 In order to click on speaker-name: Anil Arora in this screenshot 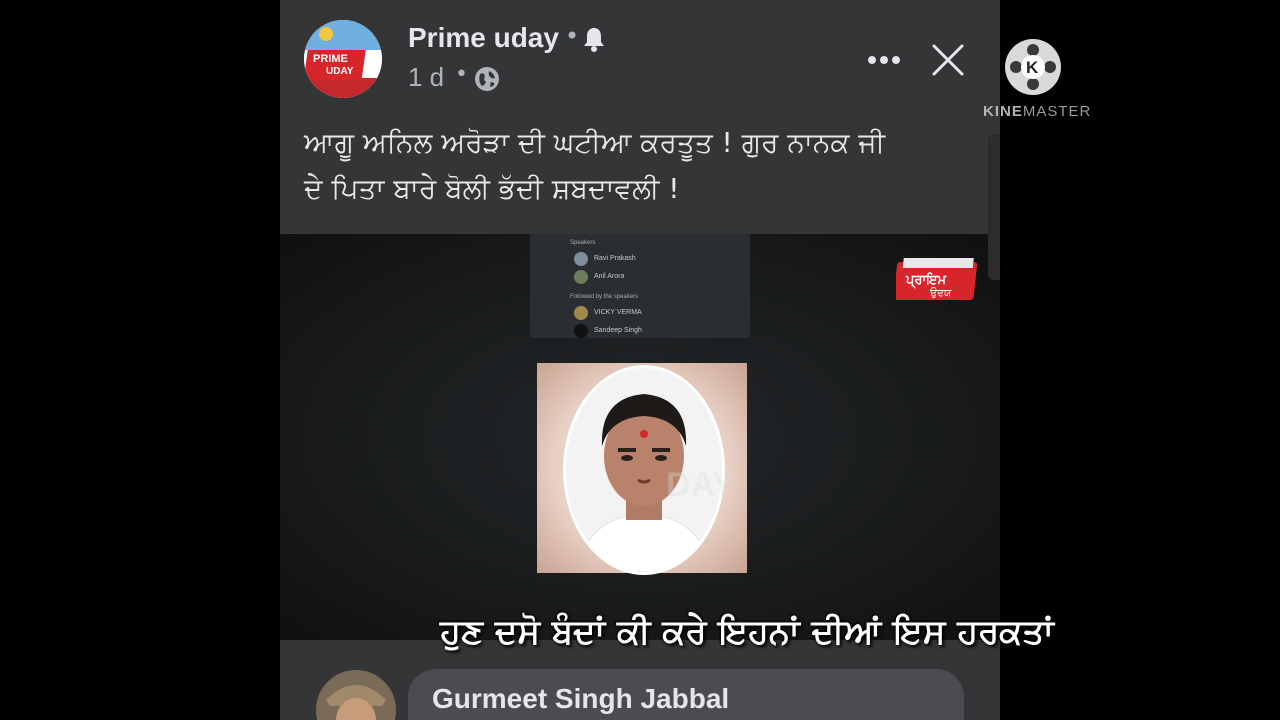, I will do `click(609, 276)`.